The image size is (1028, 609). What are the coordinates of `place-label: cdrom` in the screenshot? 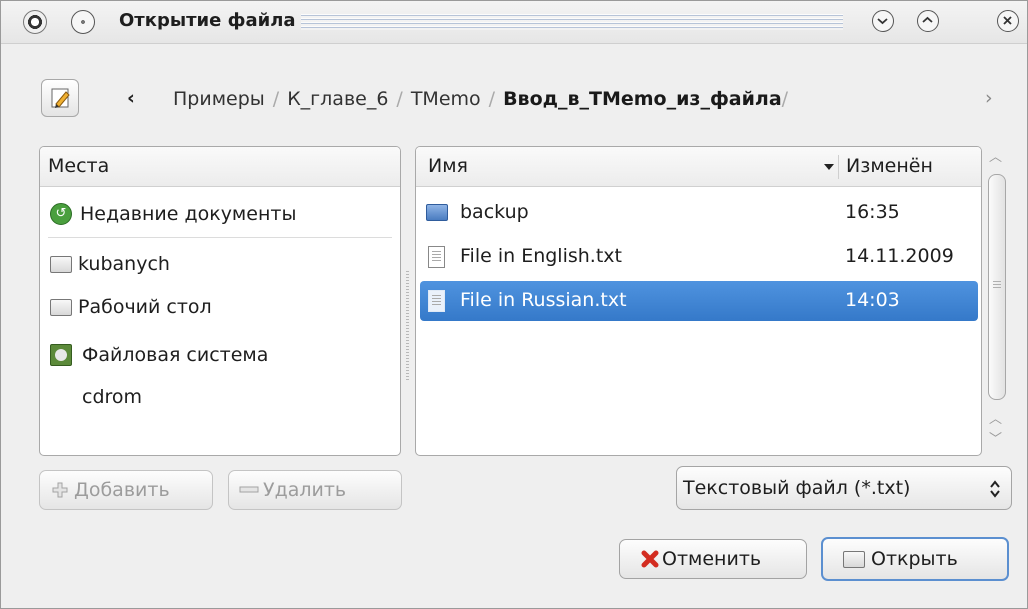 It's located at (112, 397).